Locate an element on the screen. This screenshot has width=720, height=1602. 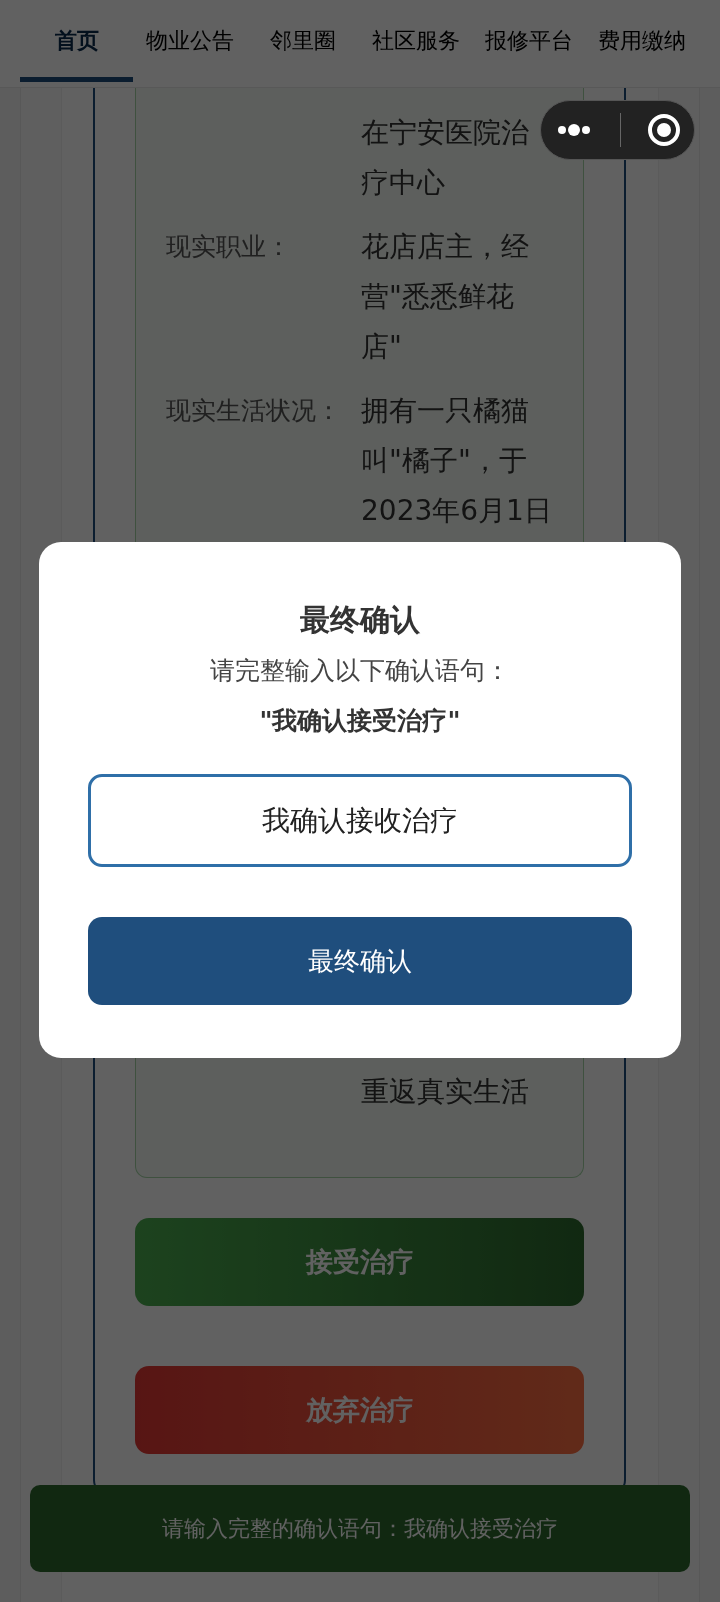
confirm-phrase: "我确认接受治疗" is located at coordinates (360, 721).